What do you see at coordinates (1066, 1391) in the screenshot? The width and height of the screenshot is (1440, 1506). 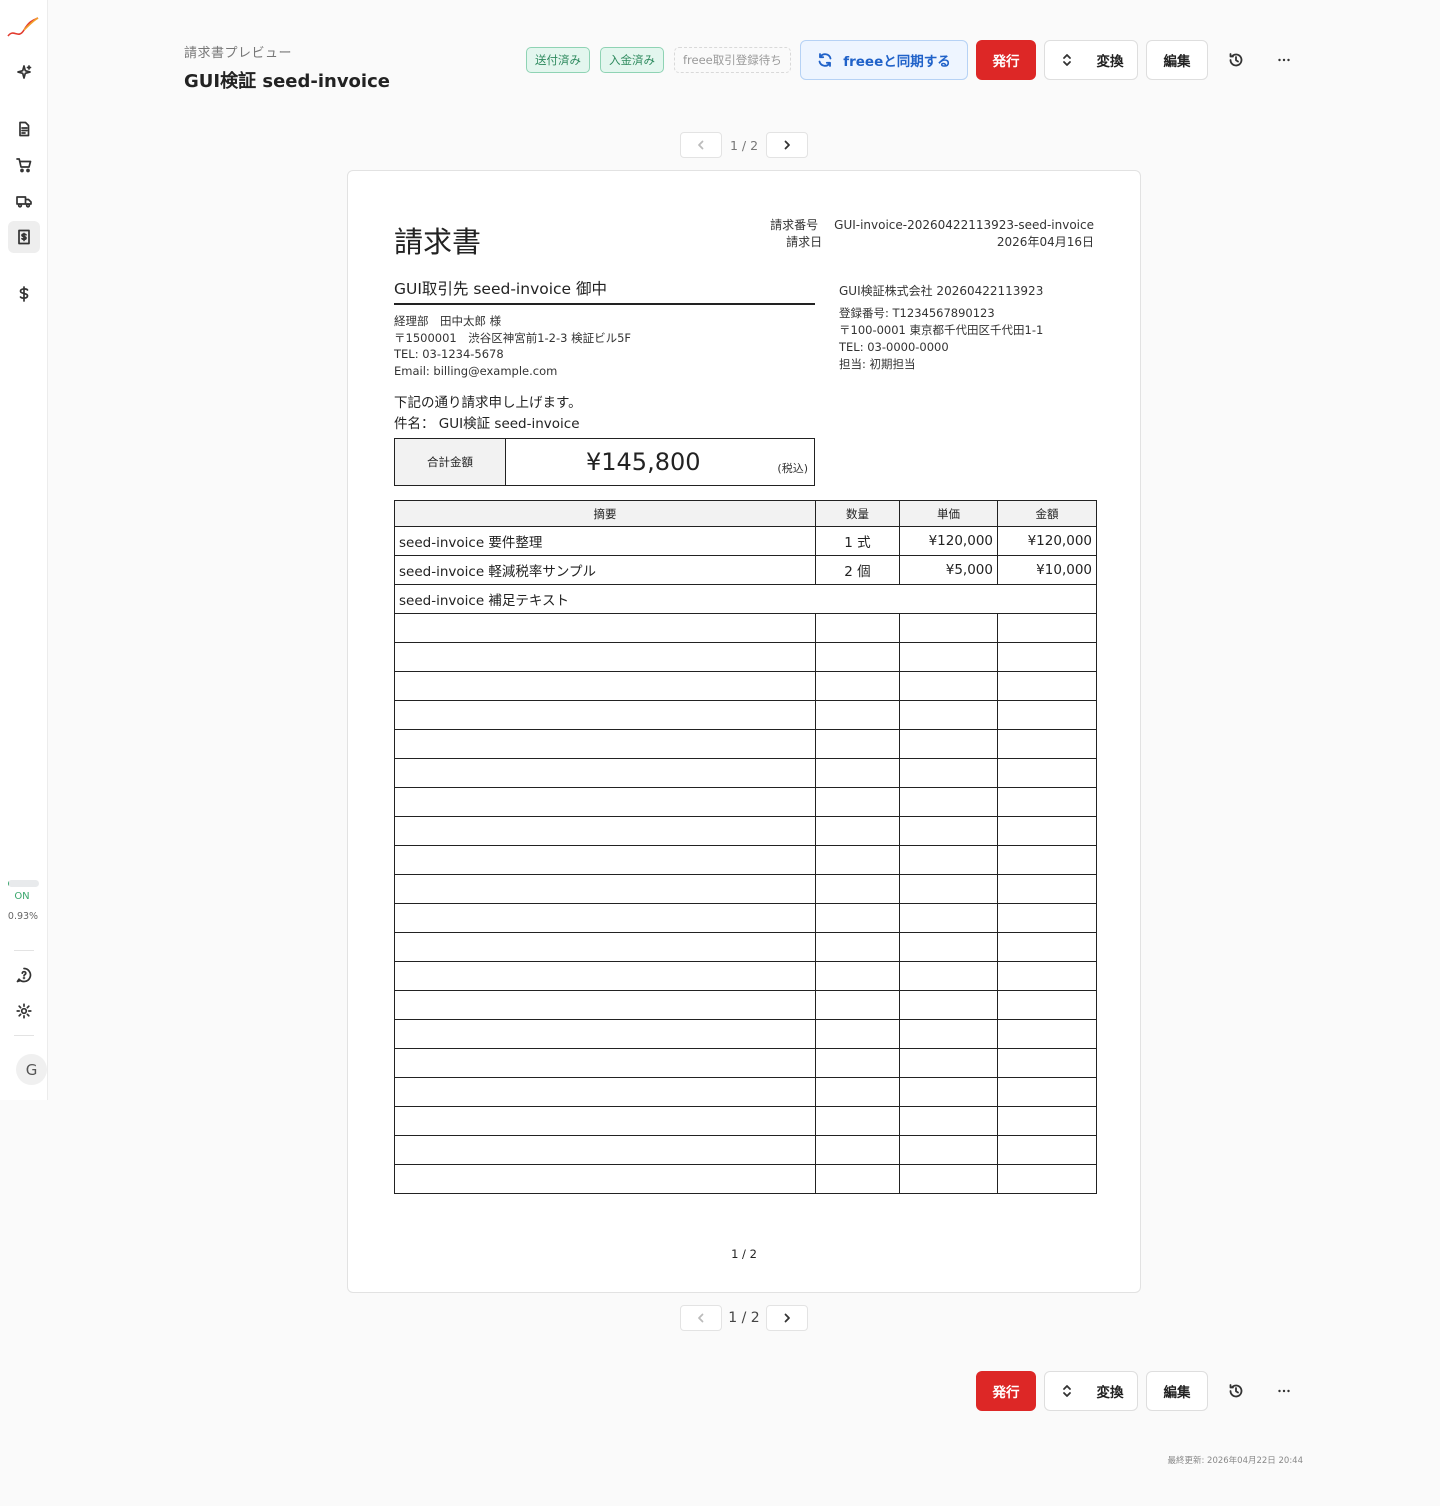 I see `chevron-up-down-icon` at bounding box center [1066, 1391].